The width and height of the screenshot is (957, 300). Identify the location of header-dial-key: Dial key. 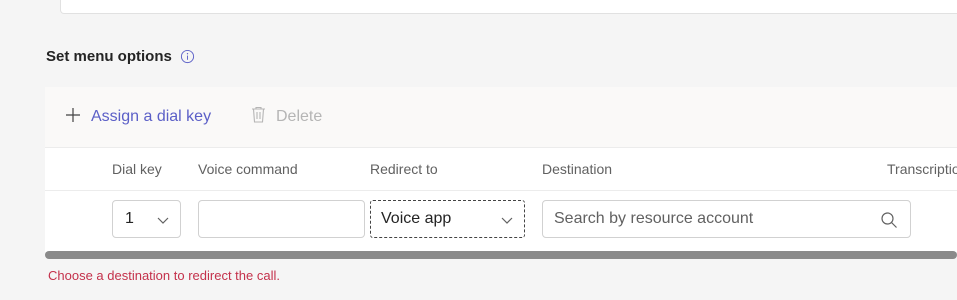
(137, 169).